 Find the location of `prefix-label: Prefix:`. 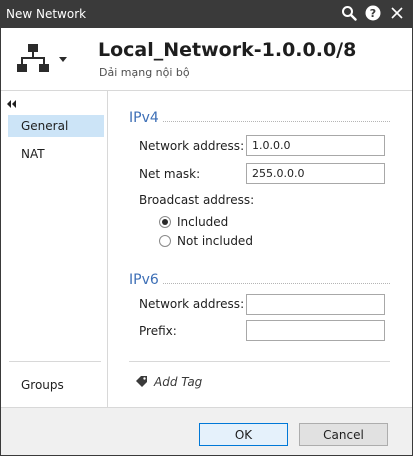

prefix-label: Prefix: is located at coordinates (158, 331).